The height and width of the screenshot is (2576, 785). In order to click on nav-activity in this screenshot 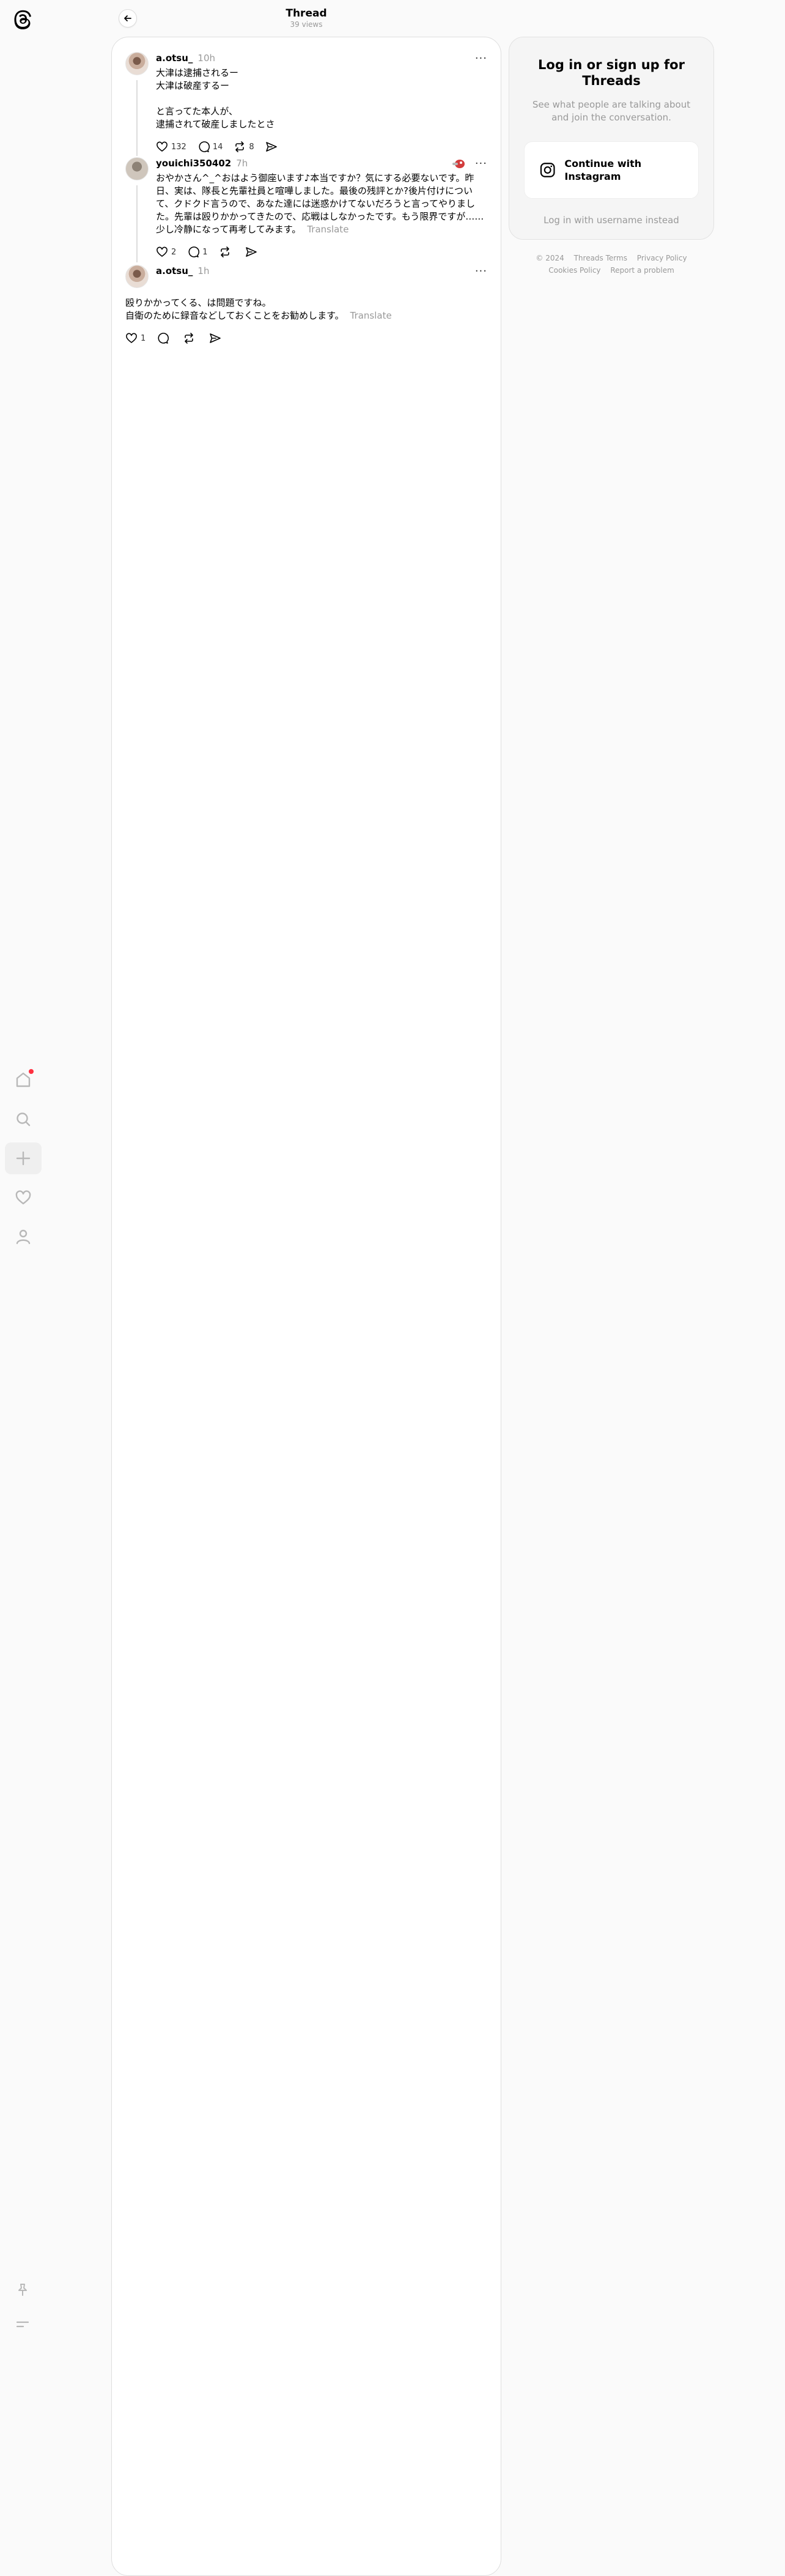, I will do `click(24, 1197)`.